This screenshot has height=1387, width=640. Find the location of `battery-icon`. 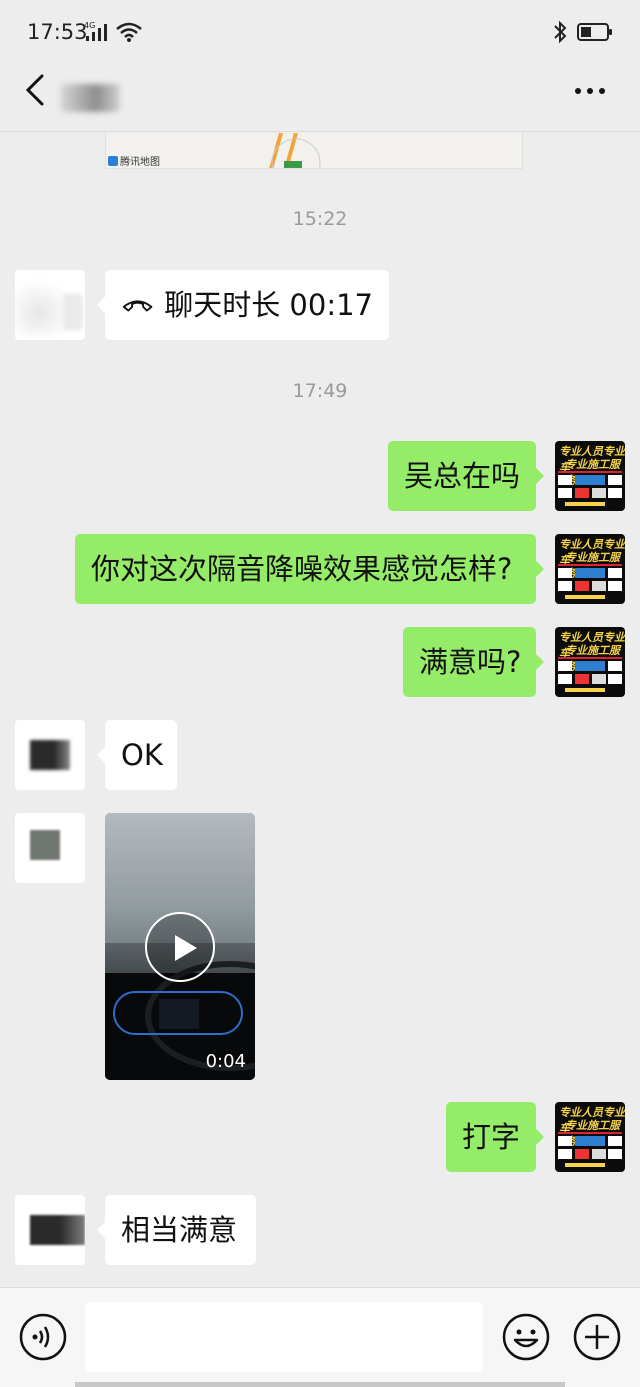

battery-icon is located at coordinates (594, 32).